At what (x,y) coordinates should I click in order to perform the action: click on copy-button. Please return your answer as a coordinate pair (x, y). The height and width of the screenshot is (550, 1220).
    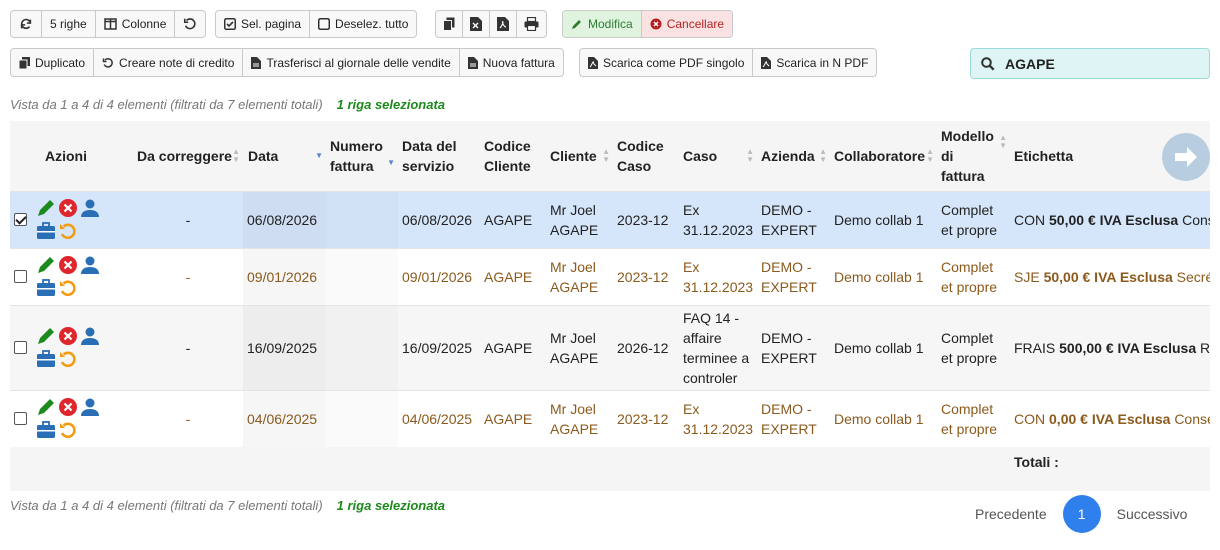
    Looking at the image, I should click on (449, 24).